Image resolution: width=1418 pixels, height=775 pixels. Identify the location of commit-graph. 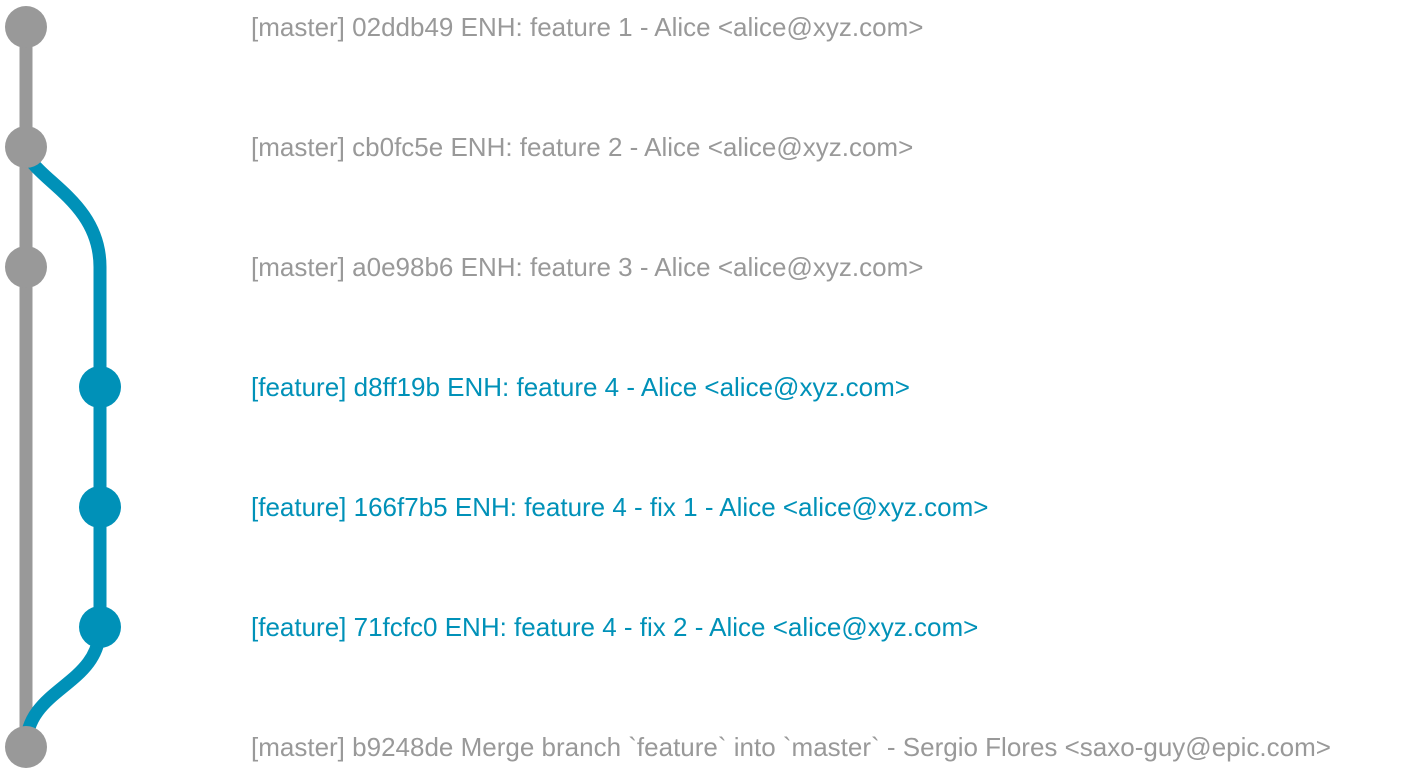
(63, 387).